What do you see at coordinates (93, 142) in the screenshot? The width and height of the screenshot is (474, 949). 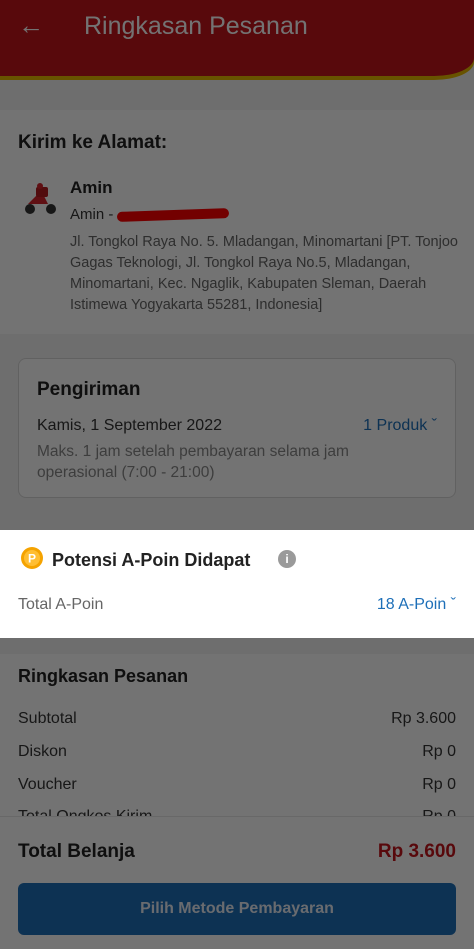 I see `address-heading: Kirim ke Alamat:` at bounding box center [93, 142].